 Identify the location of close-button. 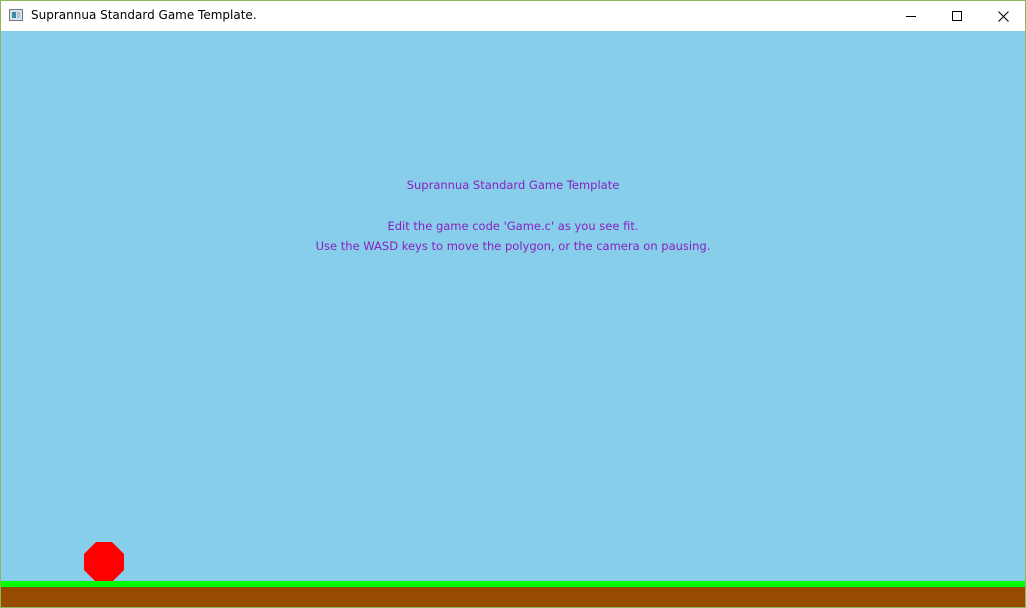
(1003, 16).